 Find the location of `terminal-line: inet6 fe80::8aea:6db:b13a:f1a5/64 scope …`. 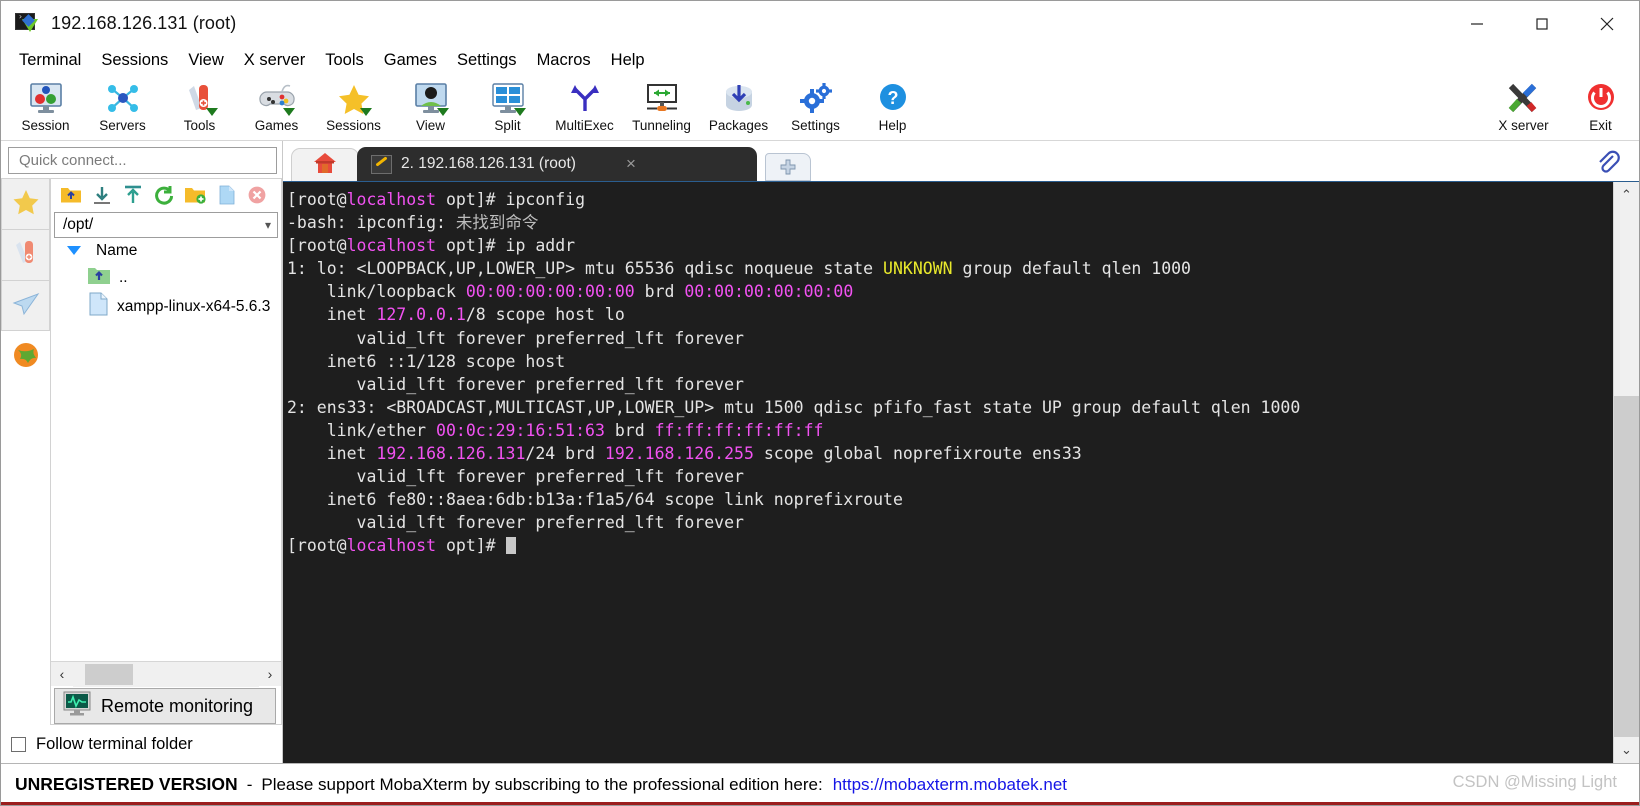

terminal-line: inet6 fe80::8aea:6db:b13a:f1a5/64 scope … is located at coordinates (950, 499).